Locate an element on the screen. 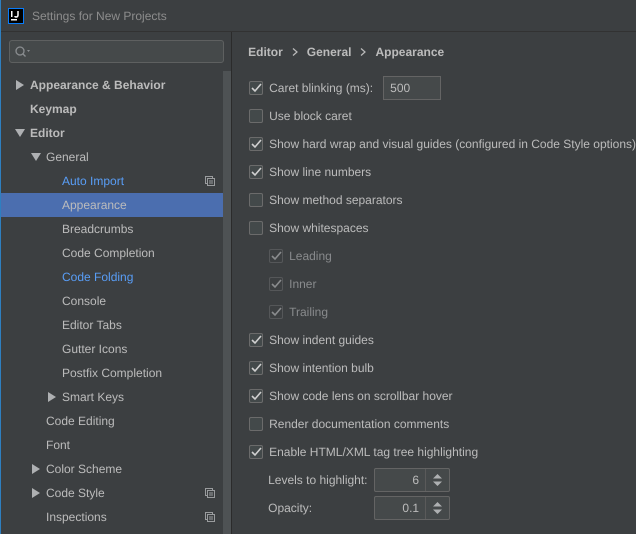 This screenshot has width=636, height=534. checkbox-label: Use block caret is located at coordinates (310, 116).